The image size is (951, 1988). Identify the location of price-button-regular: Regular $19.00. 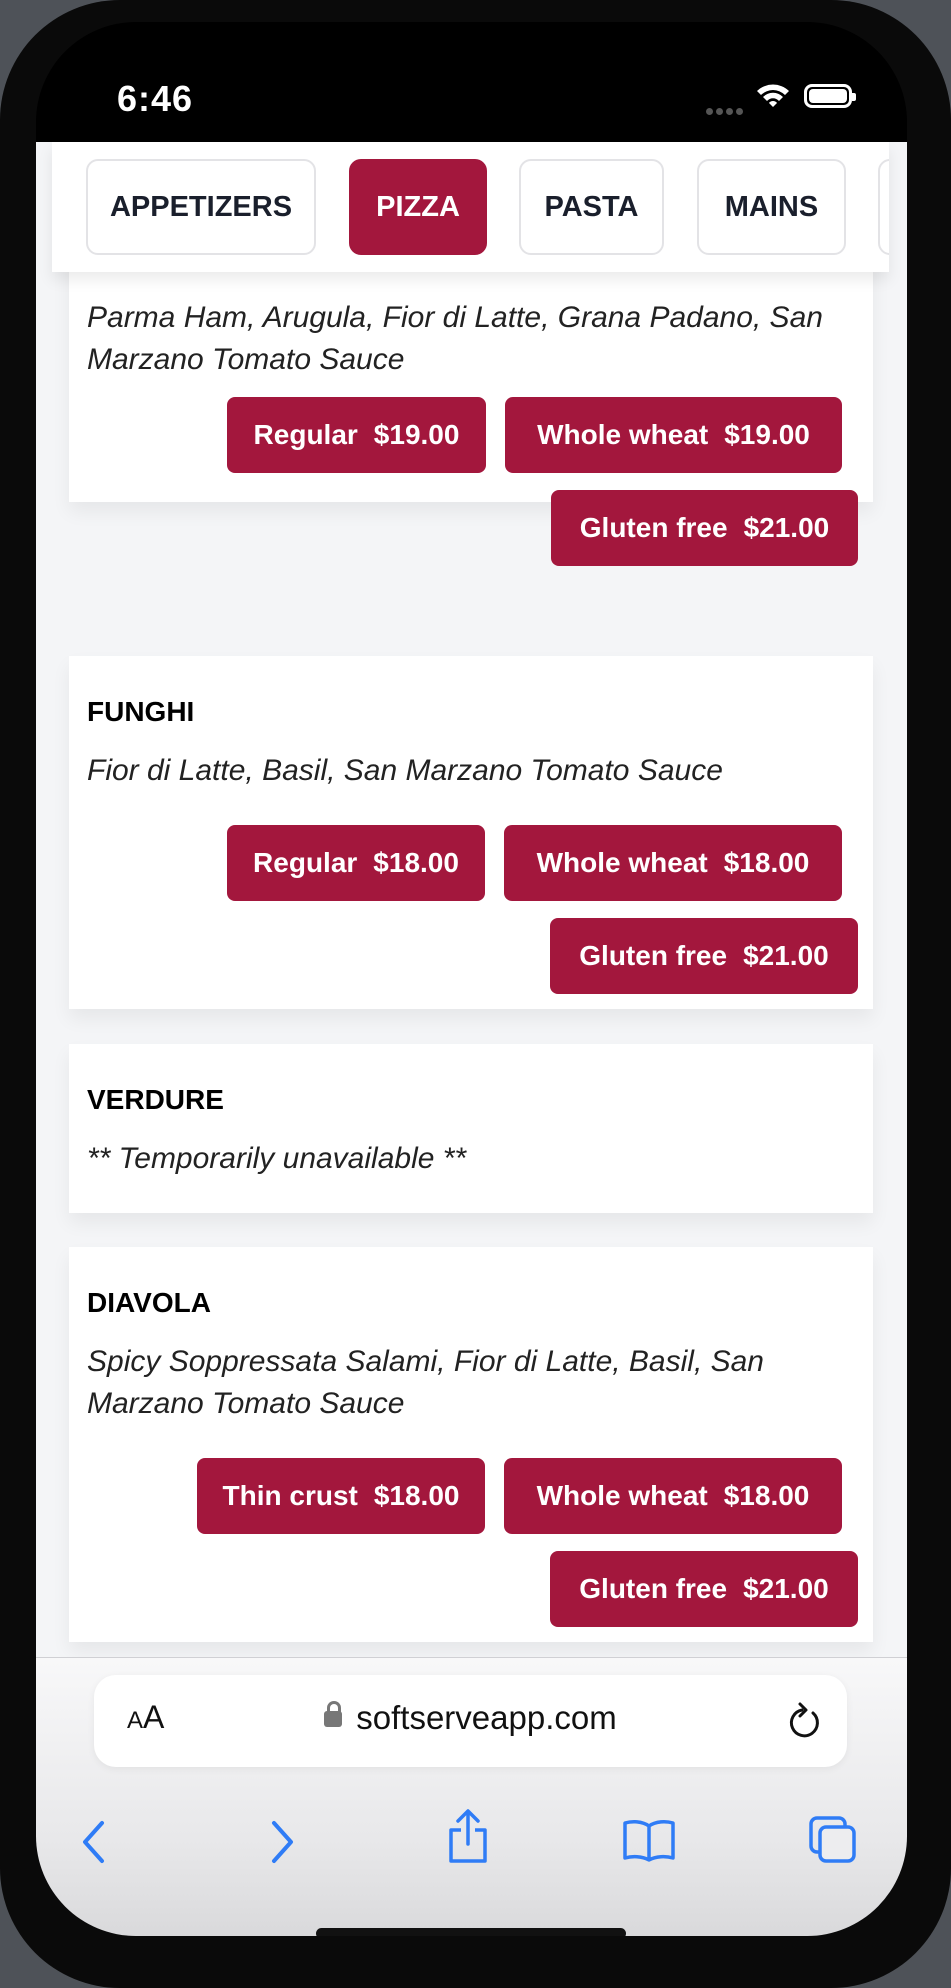
(356, 435).